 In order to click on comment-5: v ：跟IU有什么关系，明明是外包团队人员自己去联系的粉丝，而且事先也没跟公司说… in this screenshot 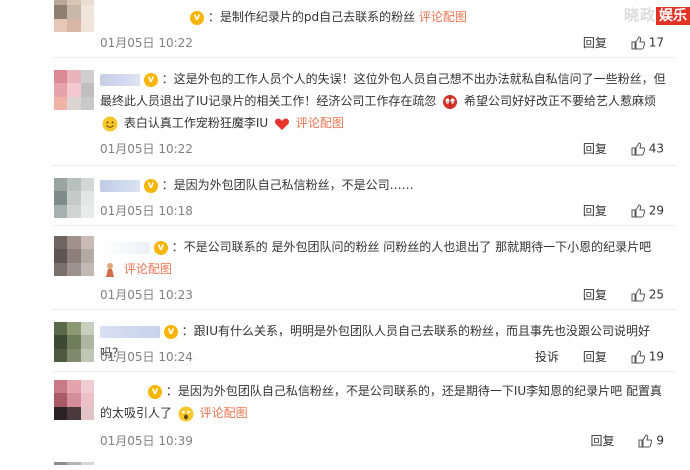, I will do `click(345, 340)`.